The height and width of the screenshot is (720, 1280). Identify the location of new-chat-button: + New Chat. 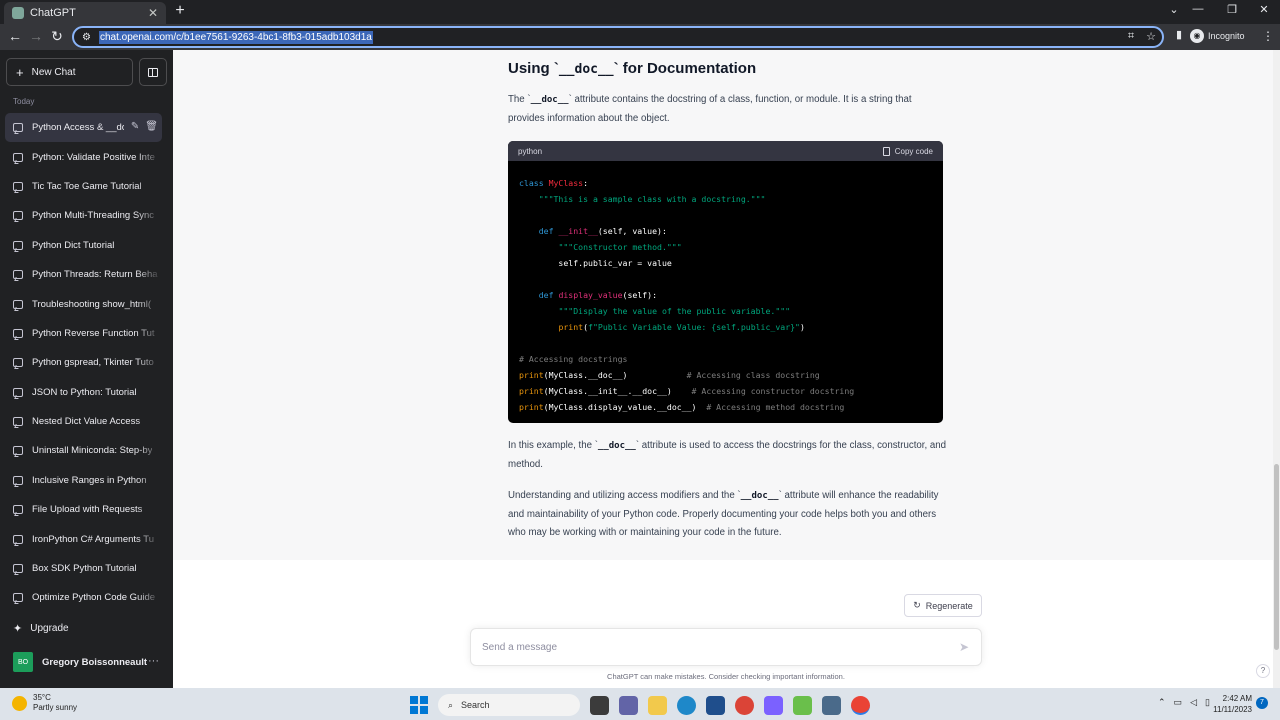
(69, 72).